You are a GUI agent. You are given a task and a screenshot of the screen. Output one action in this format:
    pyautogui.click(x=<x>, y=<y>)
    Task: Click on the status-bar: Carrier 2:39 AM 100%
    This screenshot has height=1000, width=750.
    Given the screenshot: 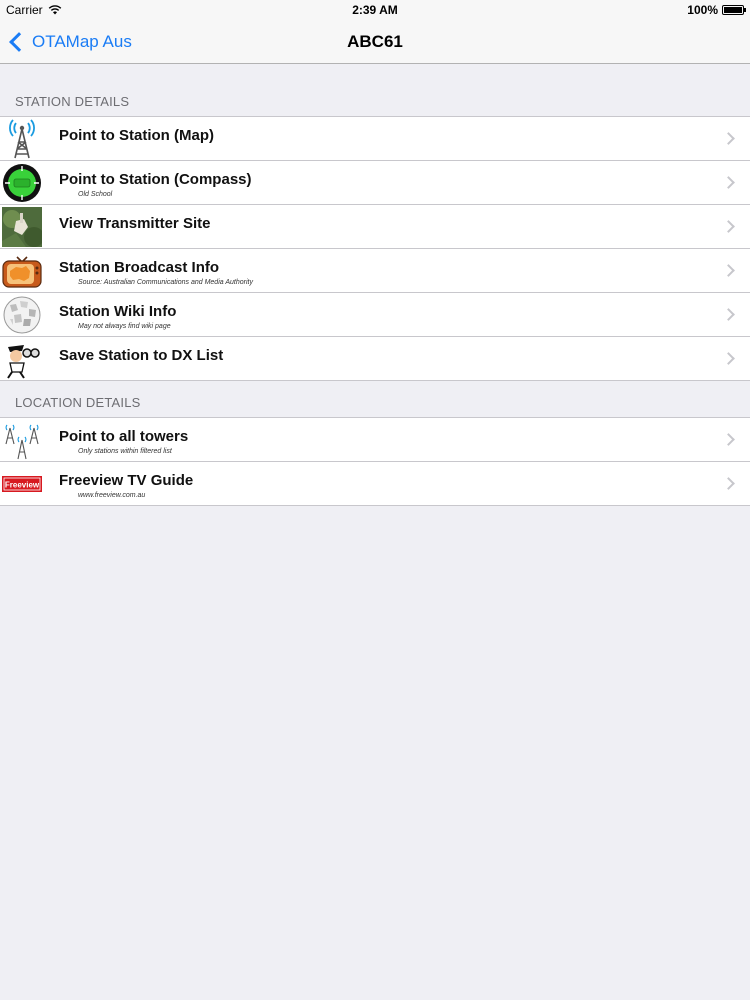 What is the action you would take?
    pyautogui.click(x=375, y=10)
    